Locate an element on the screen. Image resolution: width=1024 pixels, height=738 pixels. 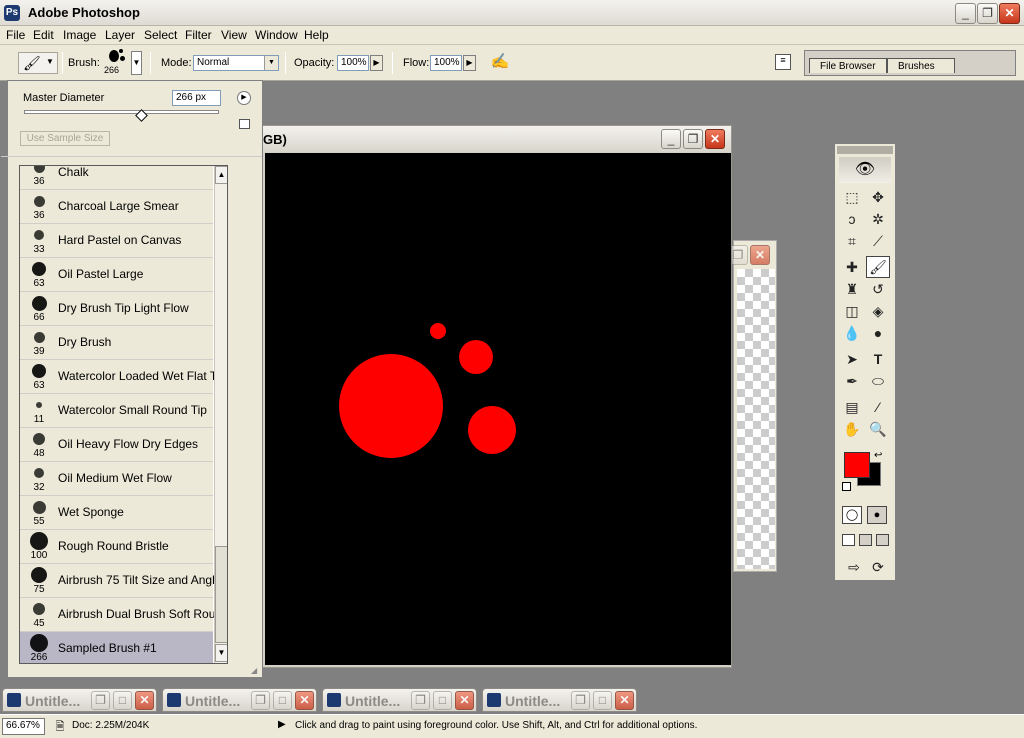
background-document-window: ❐ ✕ is located at coordinates (752, 406).